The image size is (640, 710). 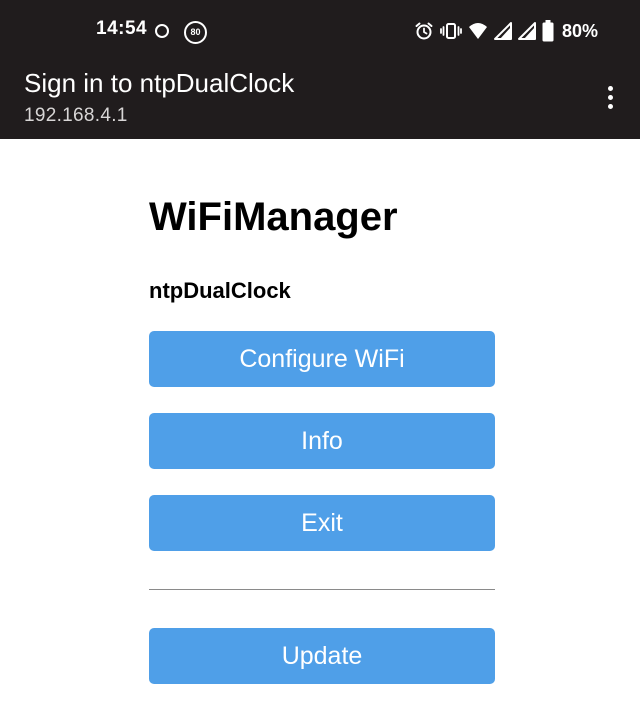 I want to click on page-title: WiFiManager, so click(x=273, y=217).